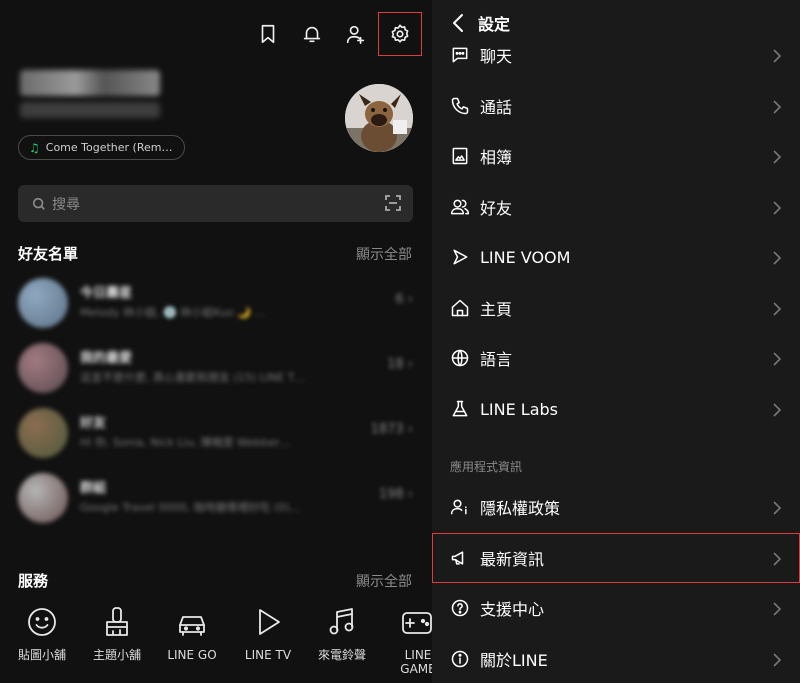 Image resolution: width=800 pixels, height=683 pixels. What do you see at coordinates (616, 257) in the screenshot?
I see `settings-row-voom: LINE VOOM` at bounding box center [616, 257].